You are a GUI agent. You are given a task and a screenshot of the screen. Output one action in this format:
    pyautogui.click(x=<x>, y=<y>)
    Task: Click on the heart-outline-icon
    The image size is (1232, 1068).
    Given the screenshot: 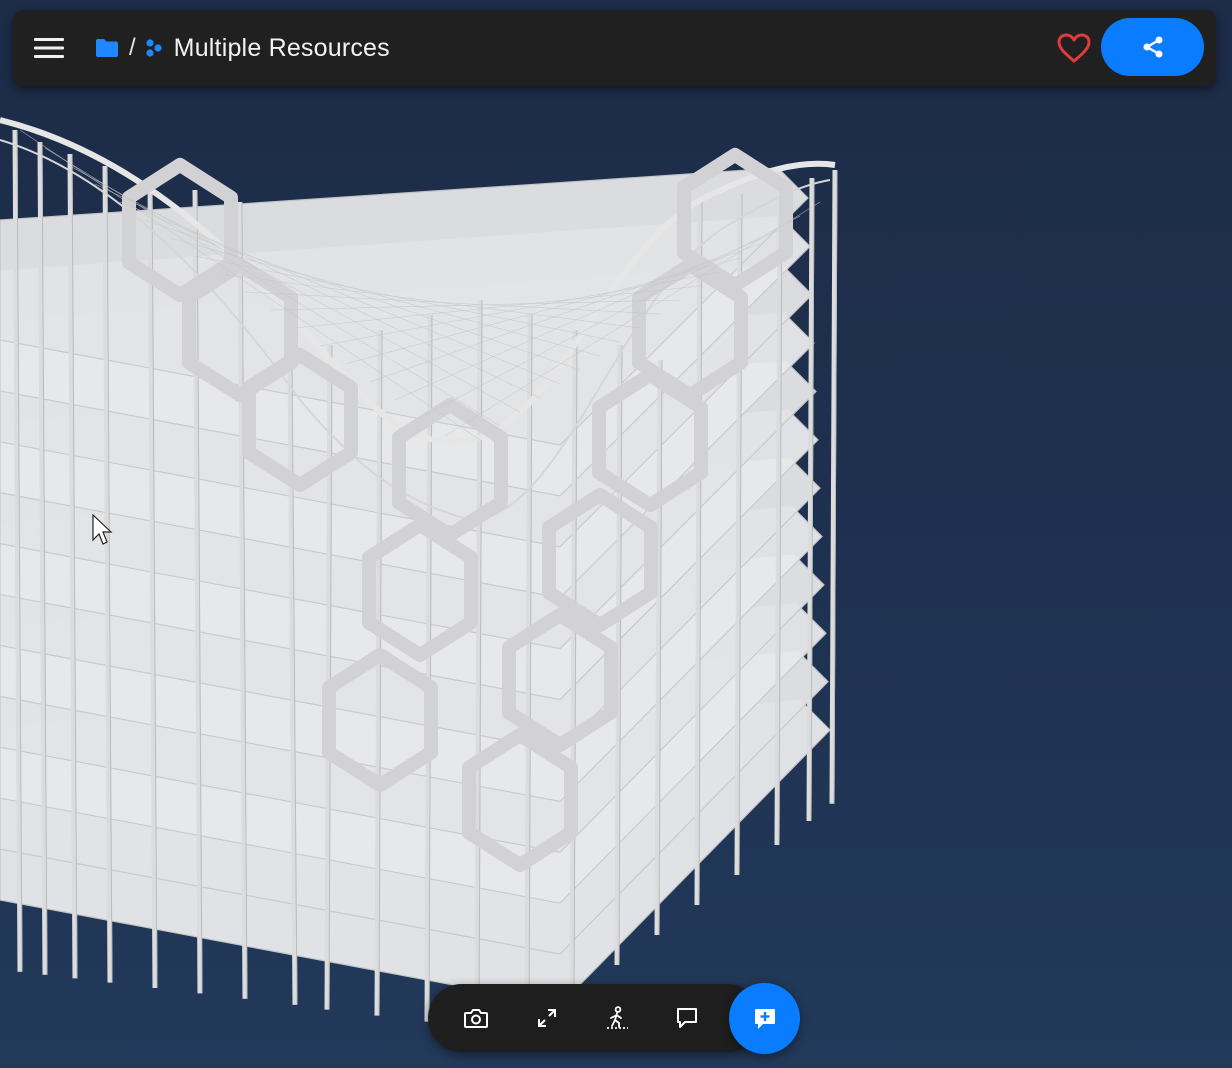 What is the action you would take?
    pyautogui.click(x=1074, y=48)
    